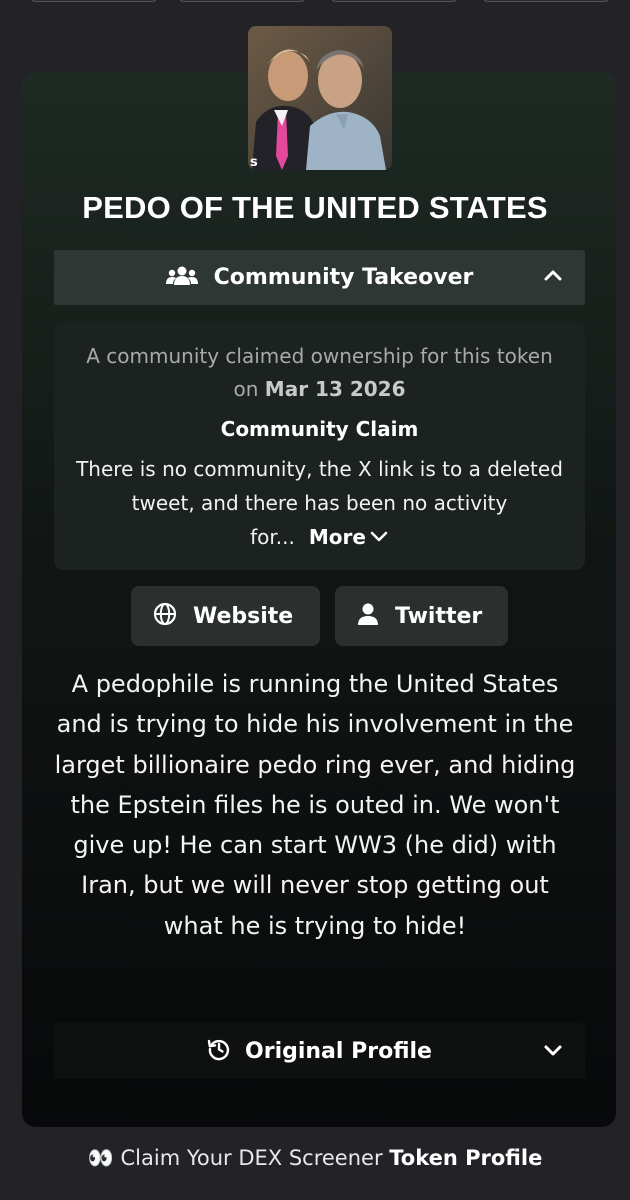 The width and height of the screenshot is (630, 1200). I want to click on token-title: PEDO OF THE UNITED STATES, so click(315, 207).